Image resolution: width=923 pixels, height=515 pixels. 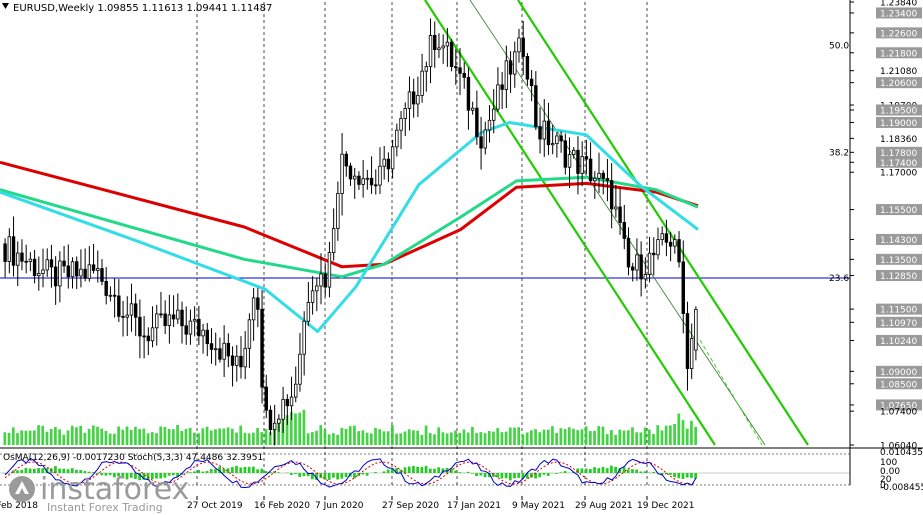 I want to click on price-level-label: 1.19000, so click(x=898, y=124).